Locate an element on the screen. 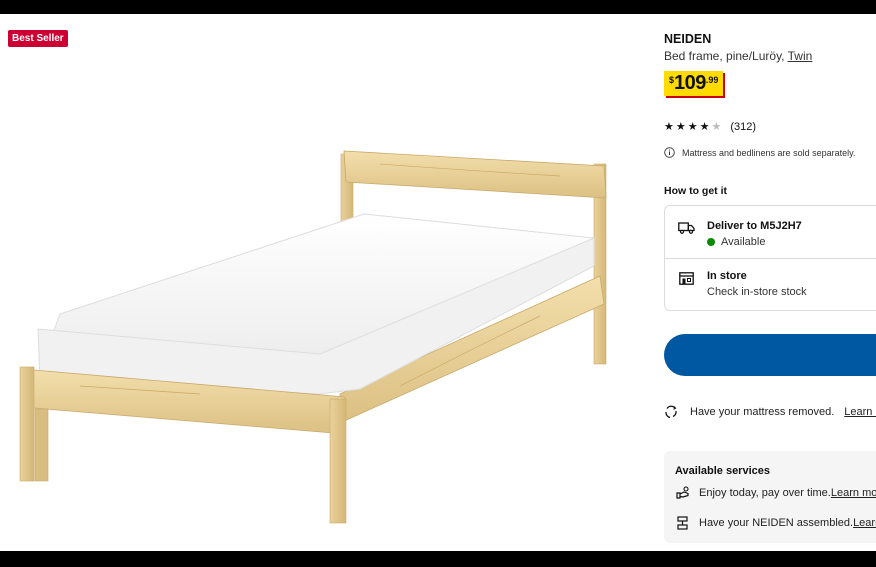 The image size is (876, 567). financing-learn-more-link: Learn mo is located at coordinates (853, 493).